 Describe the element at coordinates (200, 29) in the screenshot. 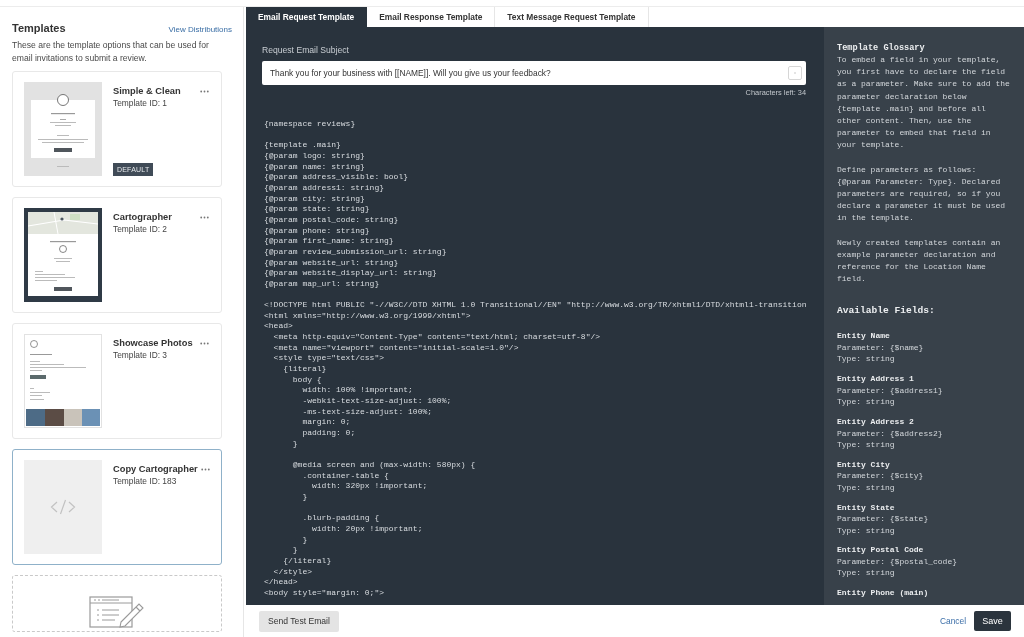

I see `view-distributions-link: View Distributions` at that location.